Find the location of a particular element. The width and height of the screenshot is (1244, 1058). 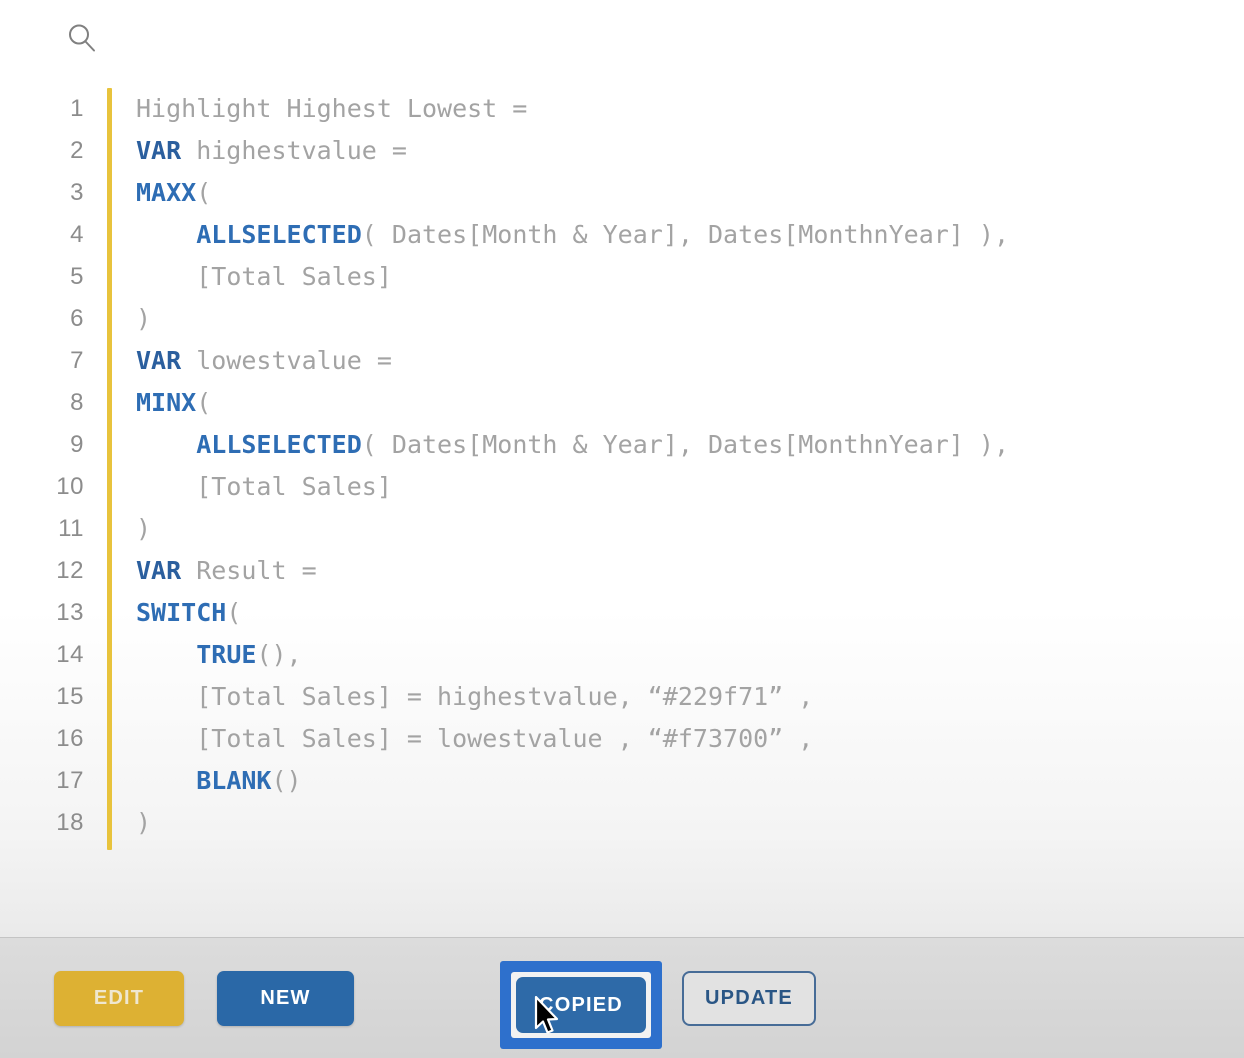

line-number: 18 is located at coordinates (70, 822).